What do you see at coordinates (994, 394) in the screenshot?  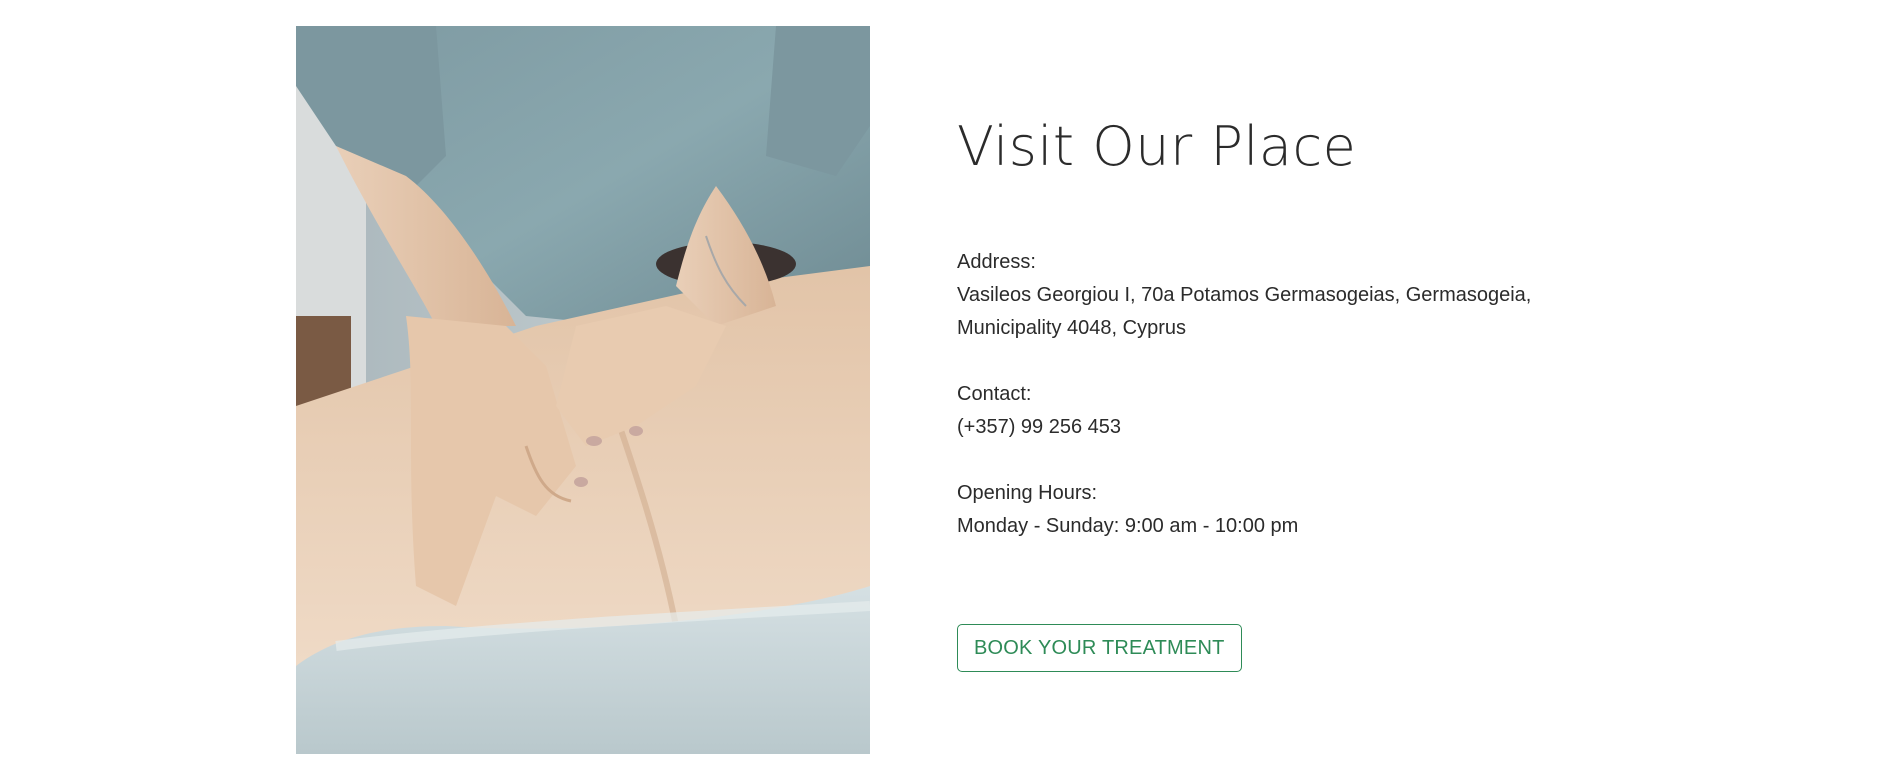 I see `contact-label: Contact:` at bounding box center [994, 394].